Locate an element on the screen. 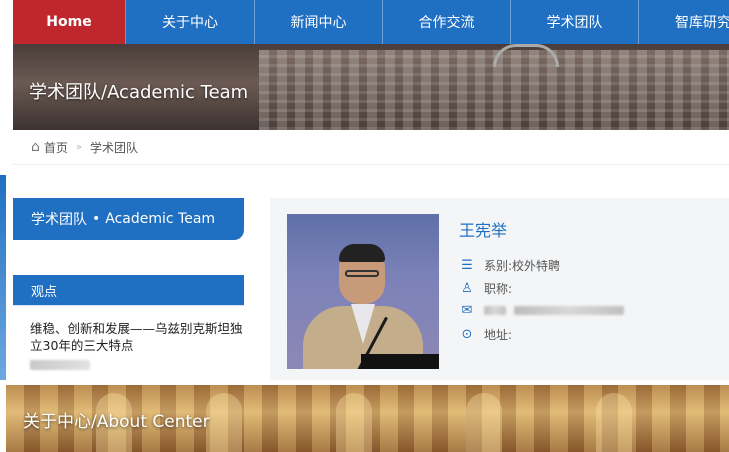  photo-hair is located at coordinates (362, 253).